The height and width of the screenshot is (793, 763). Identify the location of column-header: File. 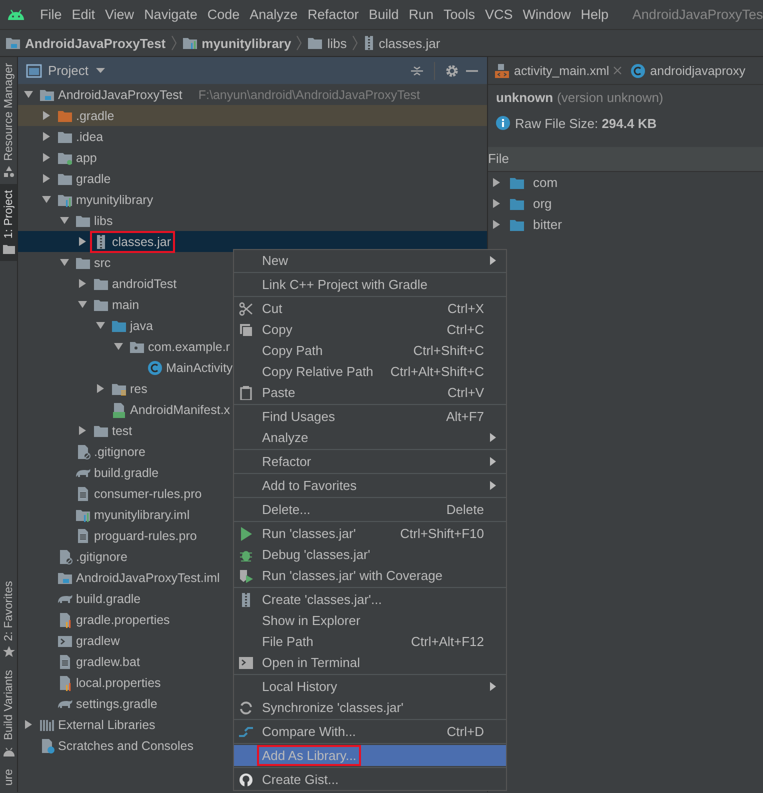
(625, 159).